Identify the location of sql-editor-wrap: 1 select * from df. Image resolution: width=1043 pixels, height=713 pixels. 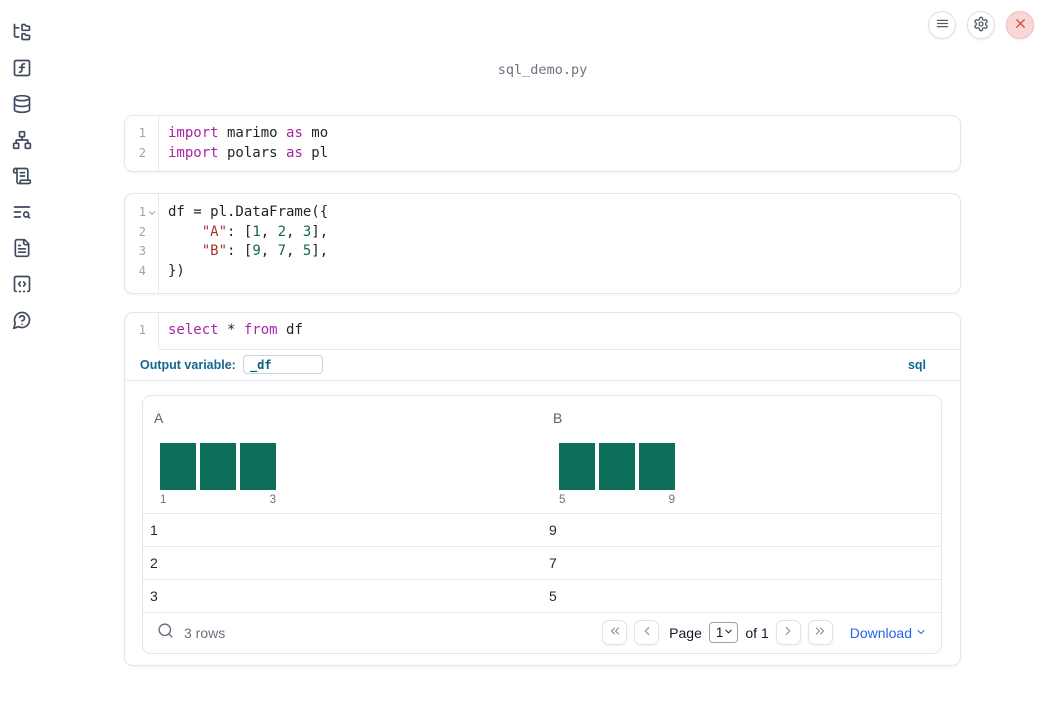
(542, 331).